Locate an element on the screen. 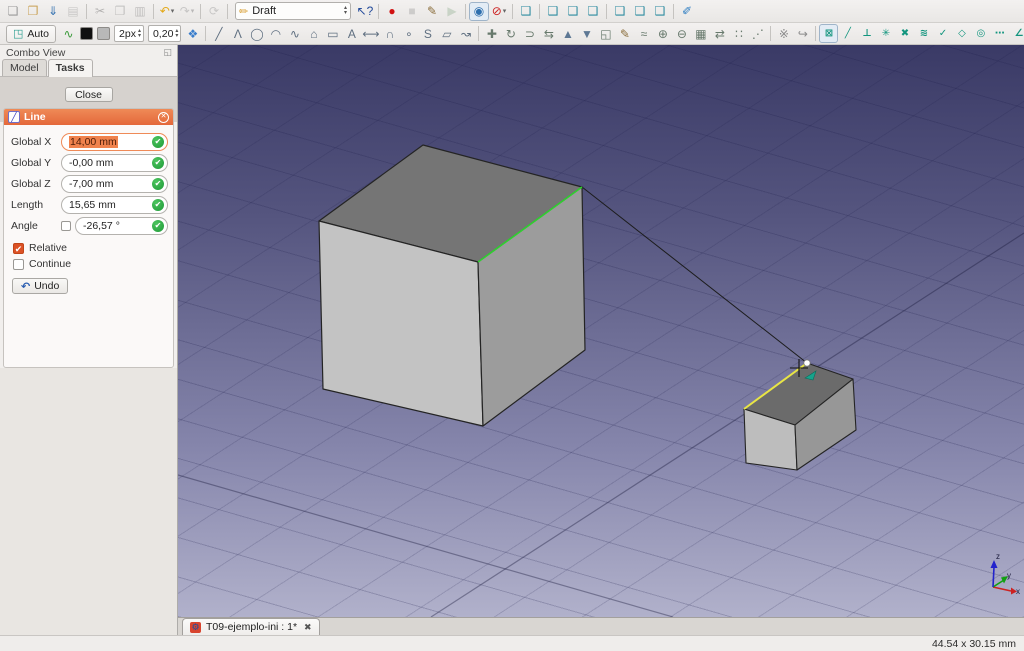 This screenshot has height=651, width=1024. relative-checkbox: Relative is located at coordinates (93, 248).